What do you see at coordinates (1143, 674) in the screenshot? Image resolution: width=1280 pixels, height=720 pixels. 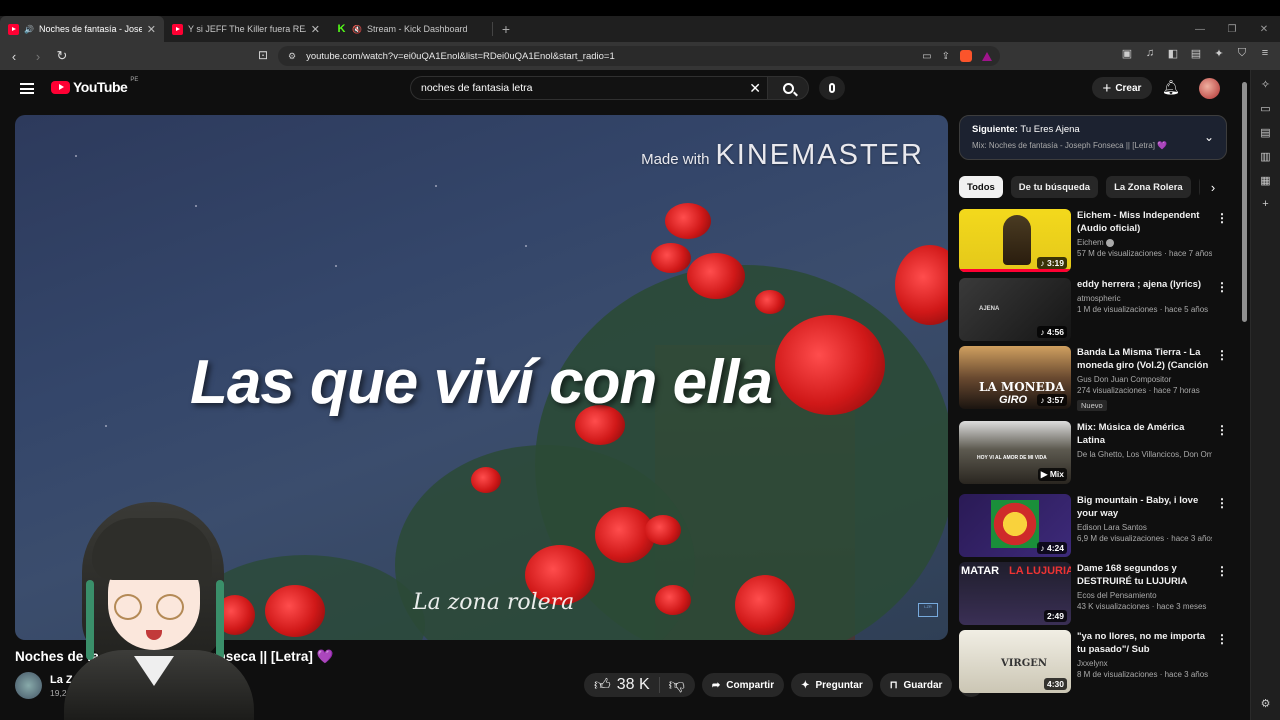 I see `reco-stats: 8 M de visualizaciones · hace 3 años` at bounding box center [1143, 674].